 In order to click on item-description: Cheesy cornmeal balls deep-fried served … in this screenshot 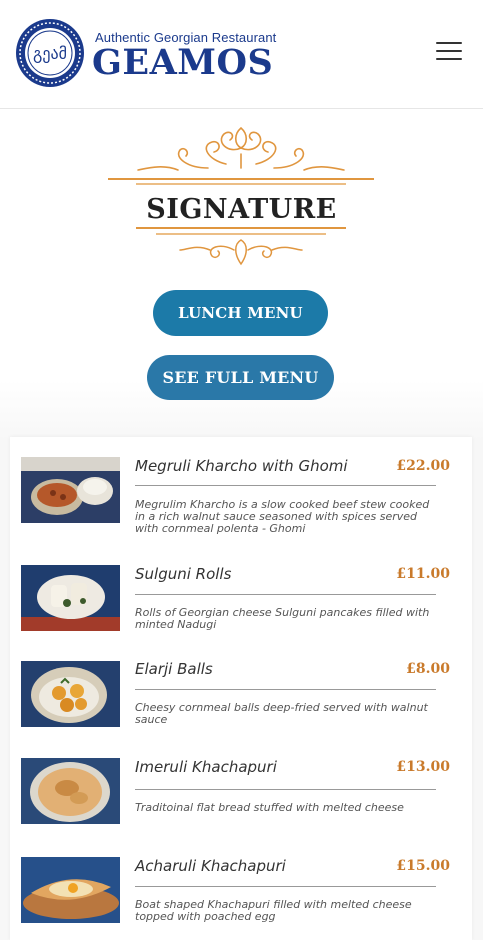, I will do `click(281, 713)`.